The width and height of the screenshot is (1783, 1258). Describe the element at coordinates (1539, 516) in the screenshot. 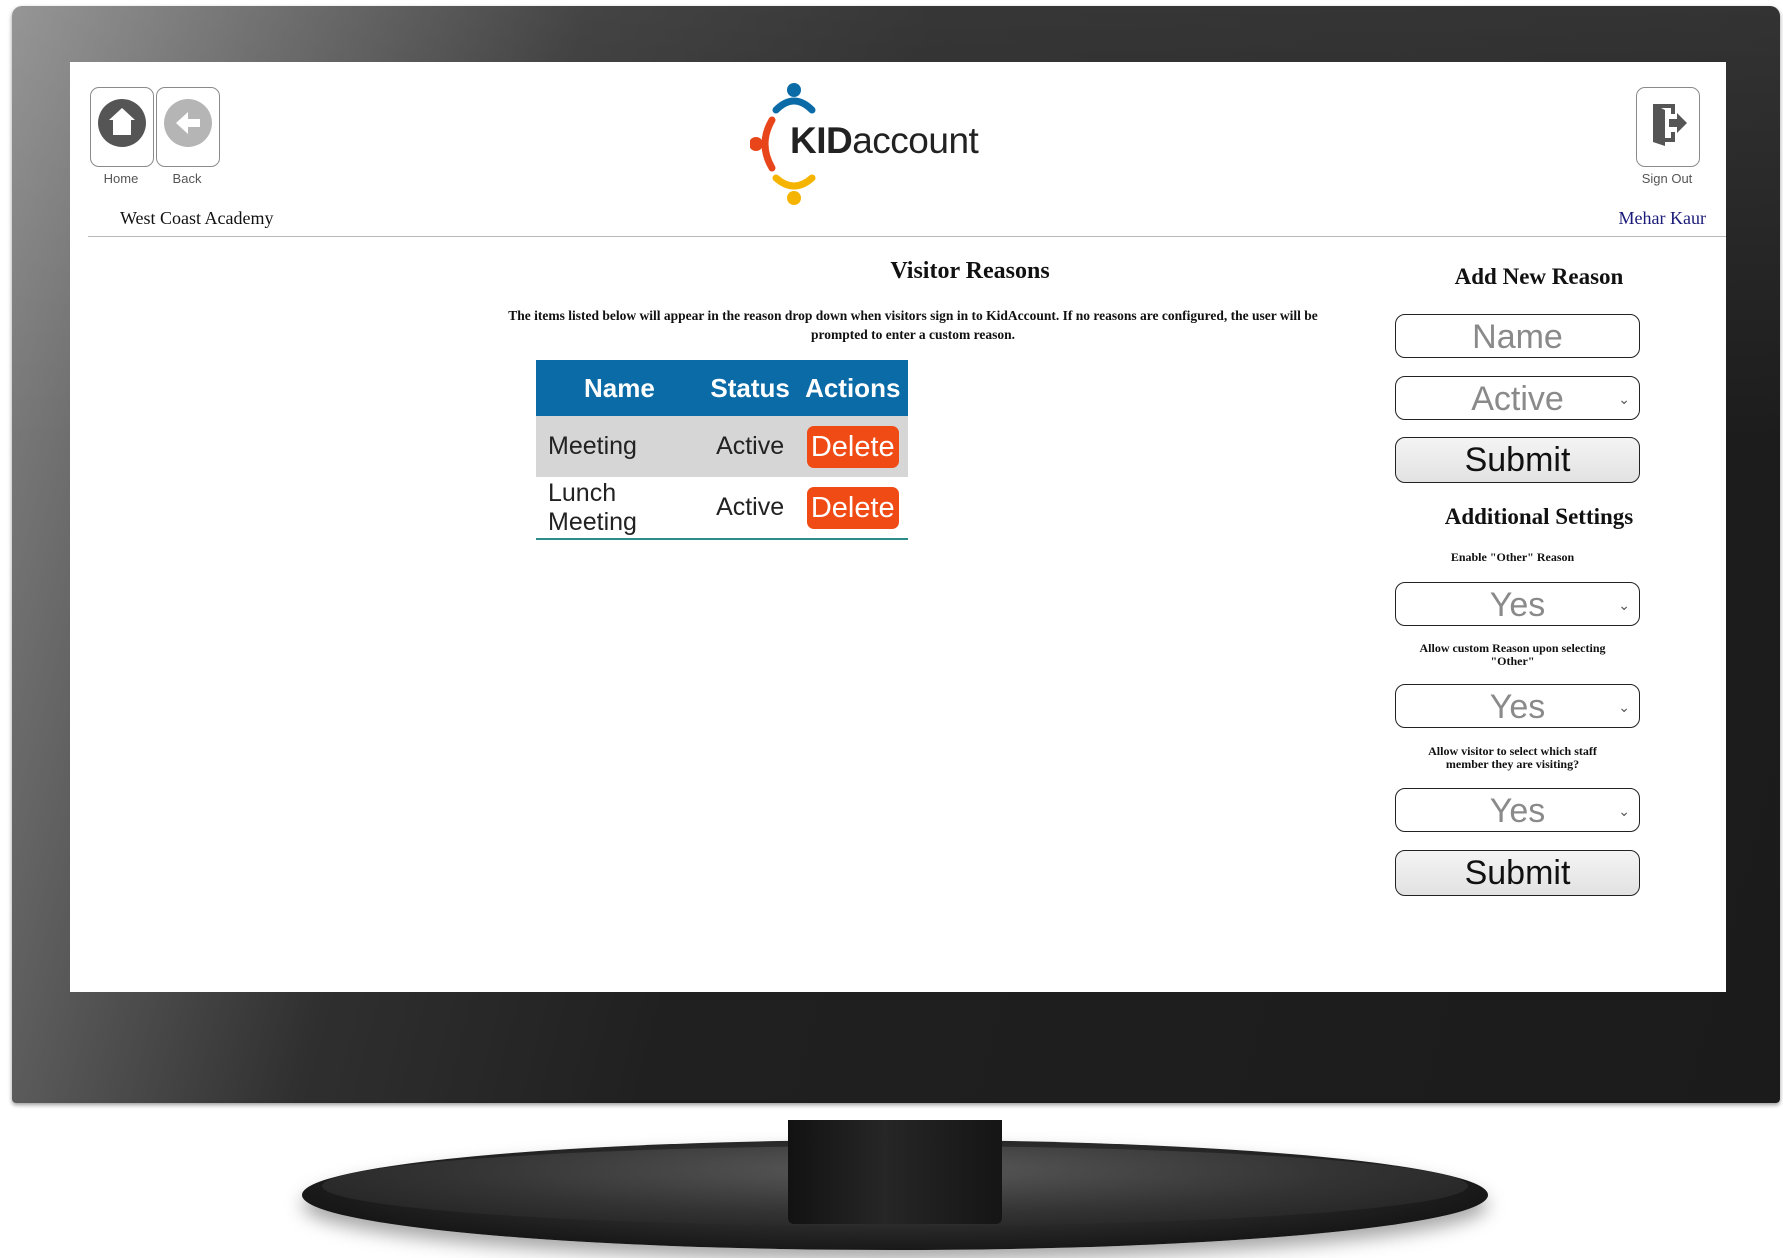

I see `additional-settings-title: Additional Settings` at that location.